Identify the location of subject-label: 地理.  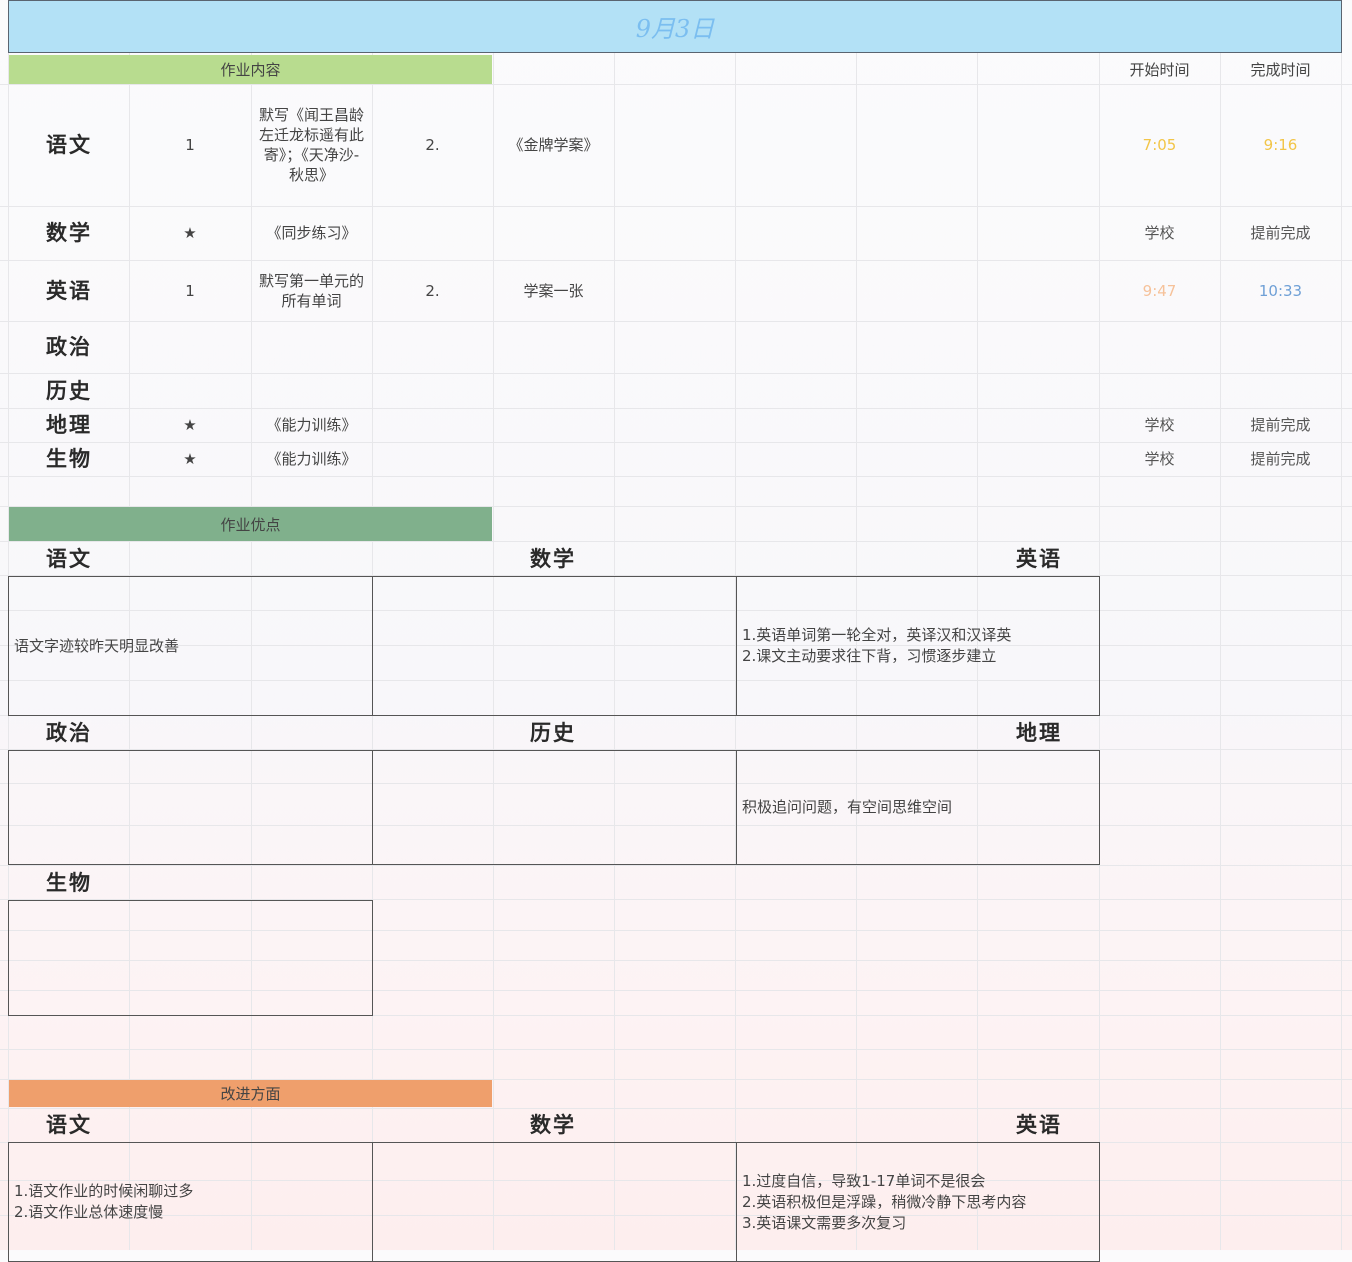
(69, 425).